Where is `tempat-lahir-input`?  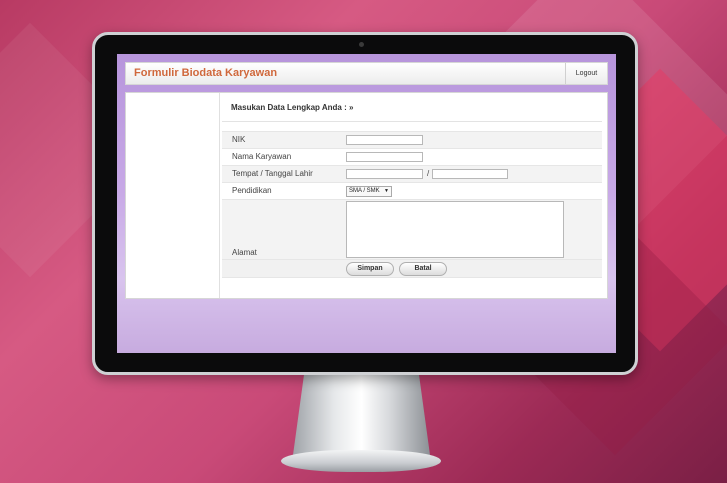 tempat-lahir-input is located at coordinates (384, 174).